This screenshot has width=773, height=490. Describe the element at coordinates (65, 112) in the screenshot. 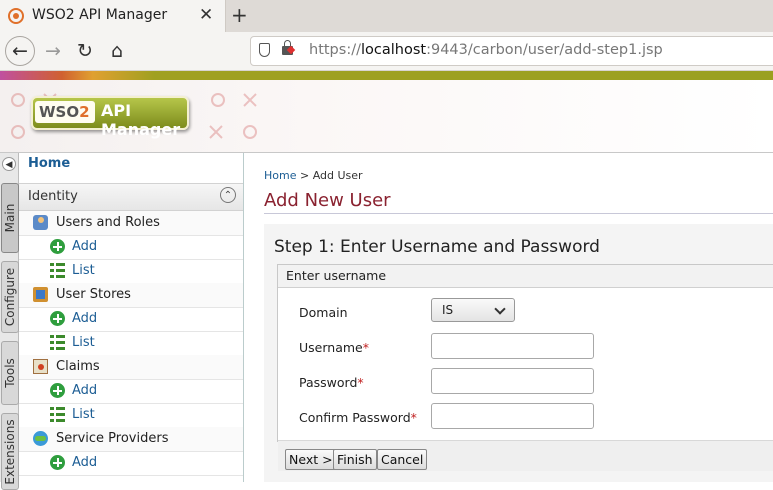

I see `logo-wso2-mark: WSO2` at that location.